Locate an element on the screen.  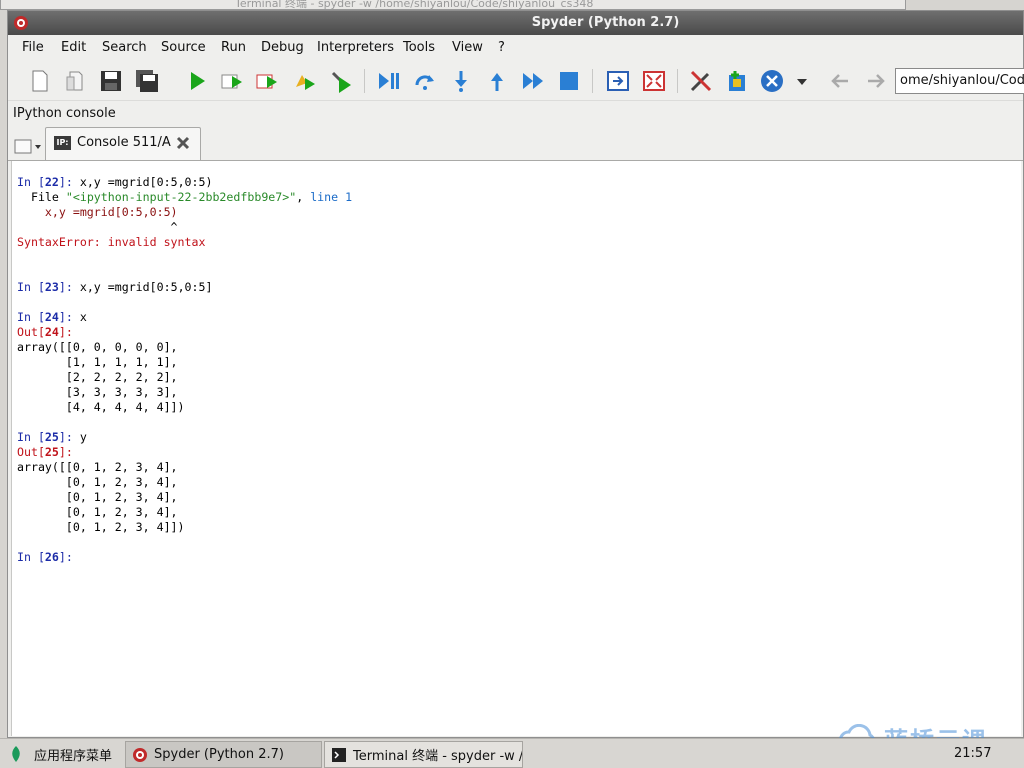
input-code: y is located at coordinates (83, 437).